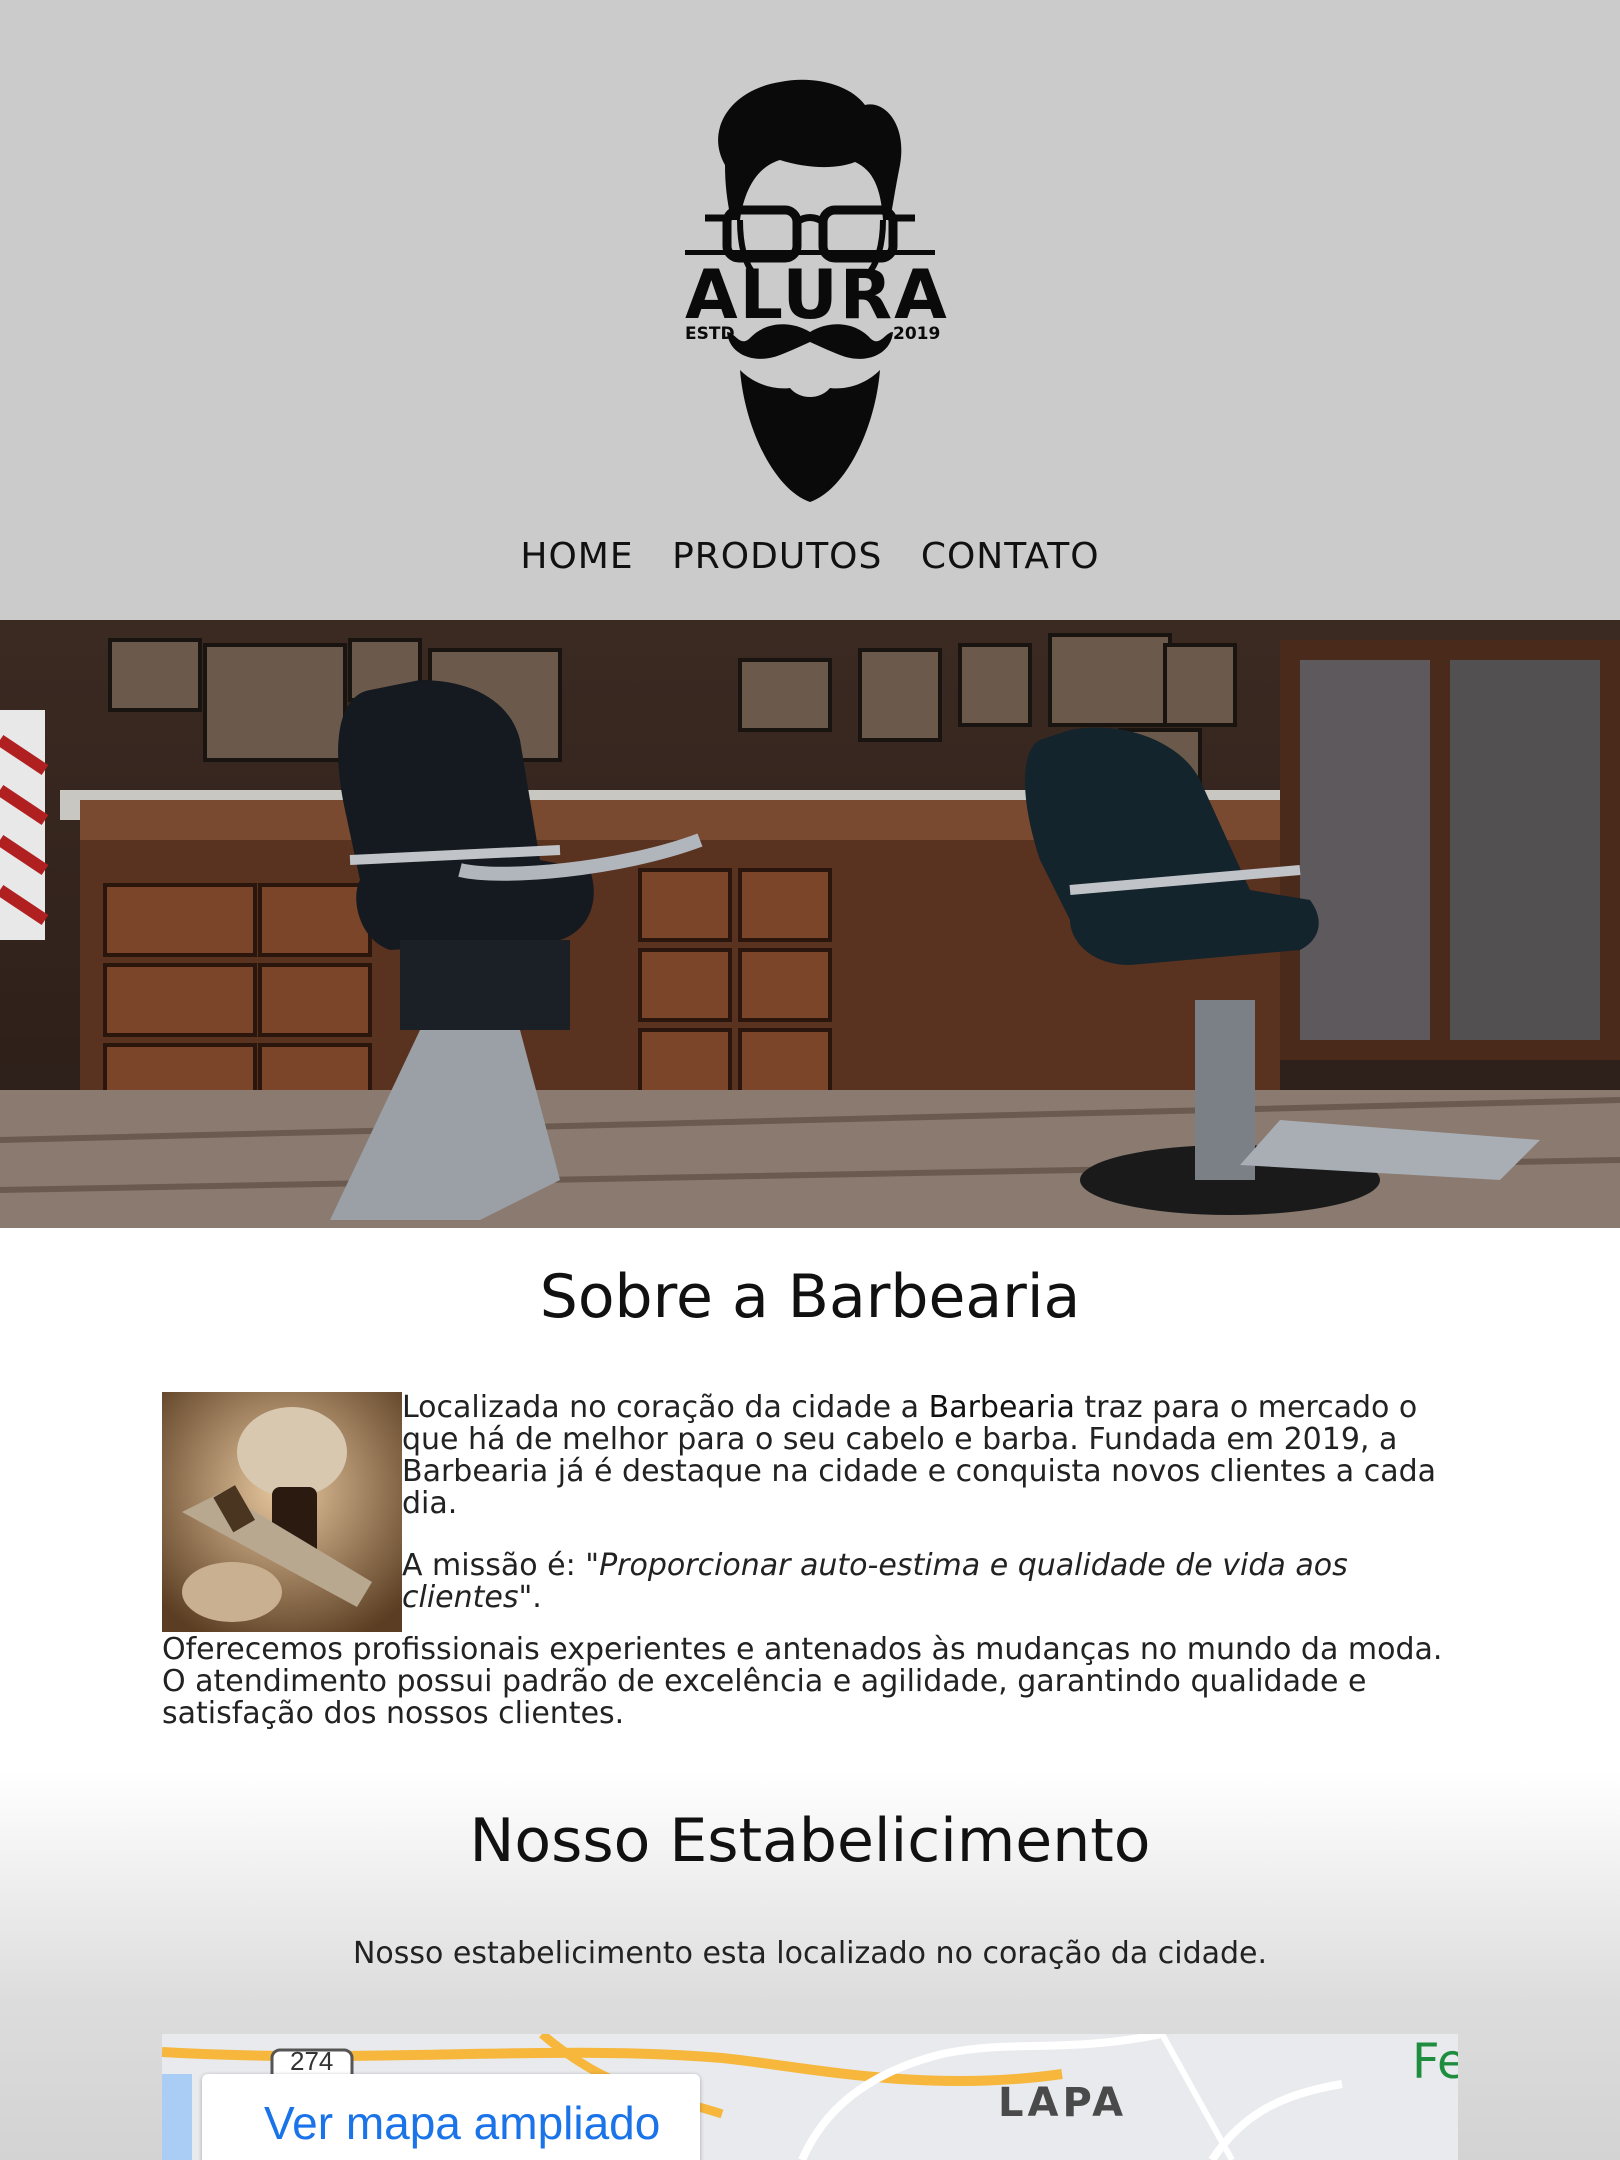  What do you see at coordinates (810, 2097) in the screenshot?
I see `embedded-map: Ver mapa ampliado 274 LAPA Fe` at bounding box center [810, 2097].